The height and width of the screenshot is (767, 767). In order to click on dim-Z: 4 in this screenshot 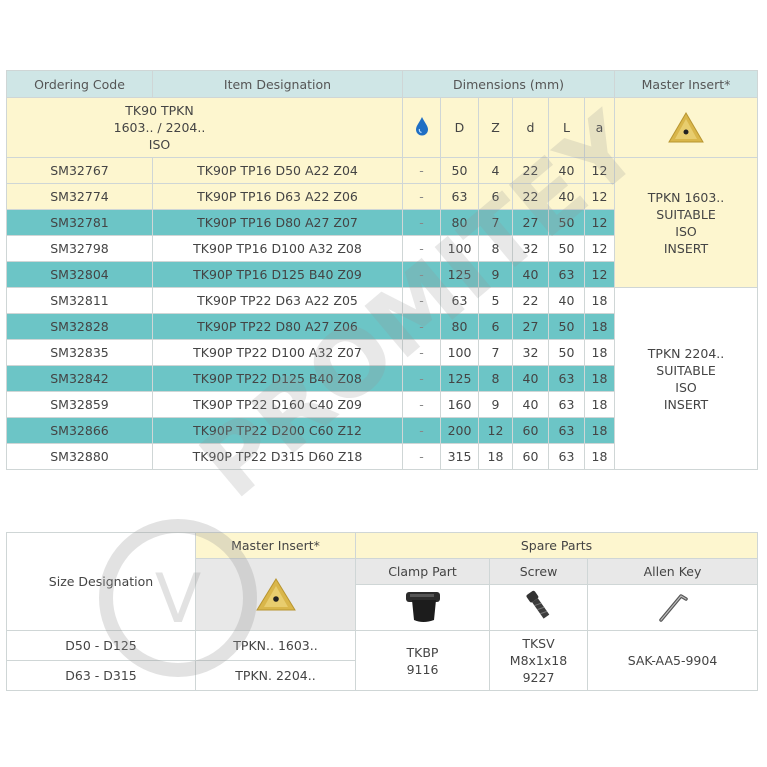, I will do `click(495, 170)`.